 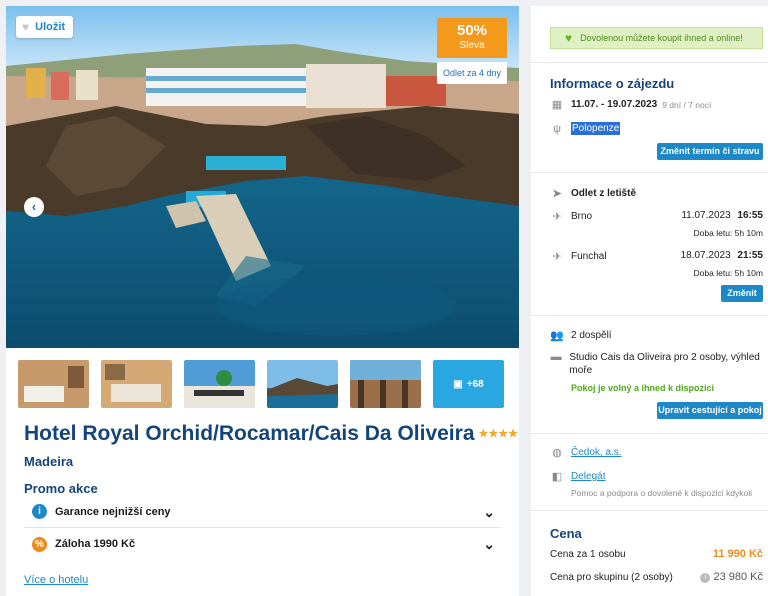 What do you see at coordinates (728, 233) in the screenshot?
I see `outbound-duration: Doba letu: 5h 10m` at bounding box center [728, 233].